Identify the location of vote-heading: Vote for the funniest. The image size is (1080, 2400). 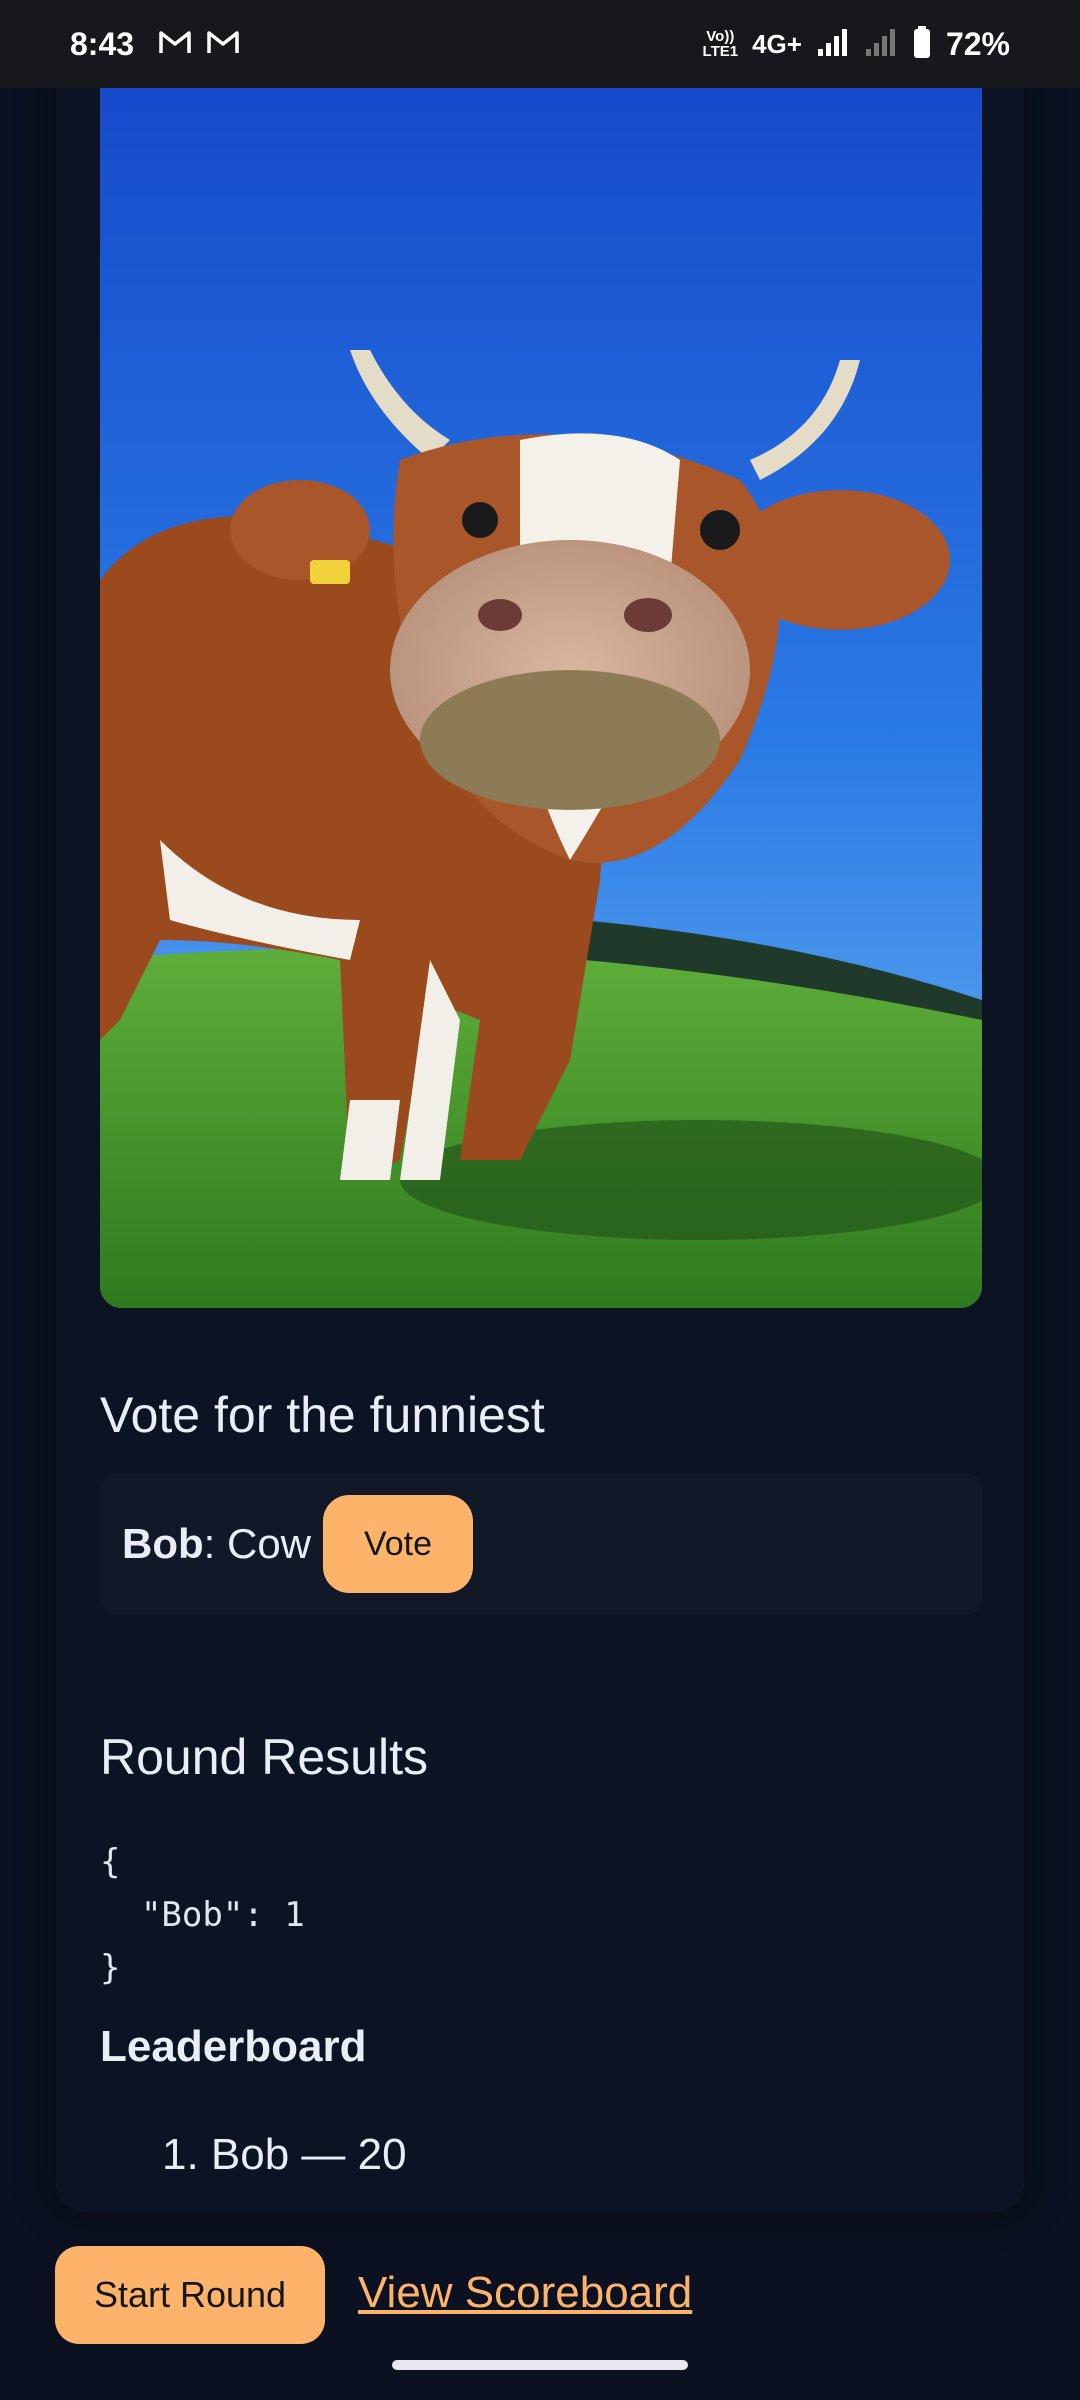
(322, 1415).